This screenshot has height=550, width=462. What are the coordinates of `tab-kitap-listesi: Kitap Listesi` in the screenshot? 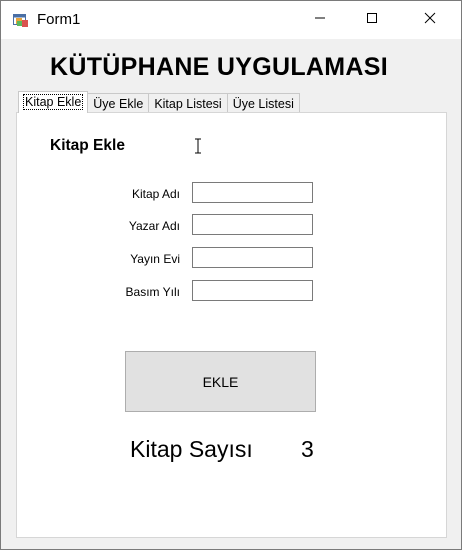 It's located at (188, 103).